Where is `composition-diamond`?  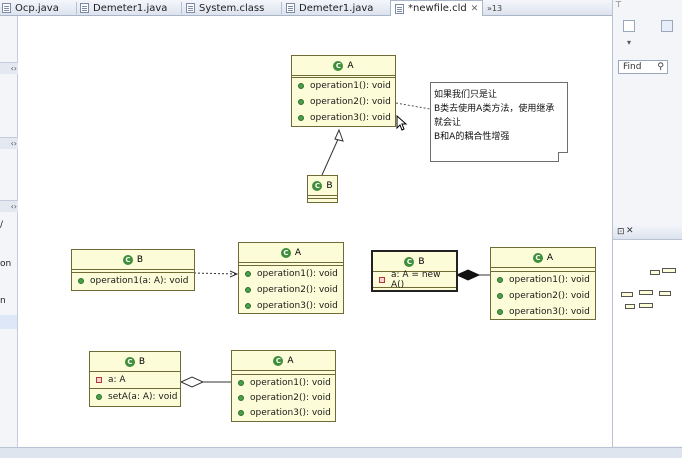
composition-diamond is located at coordinates (468, 275).